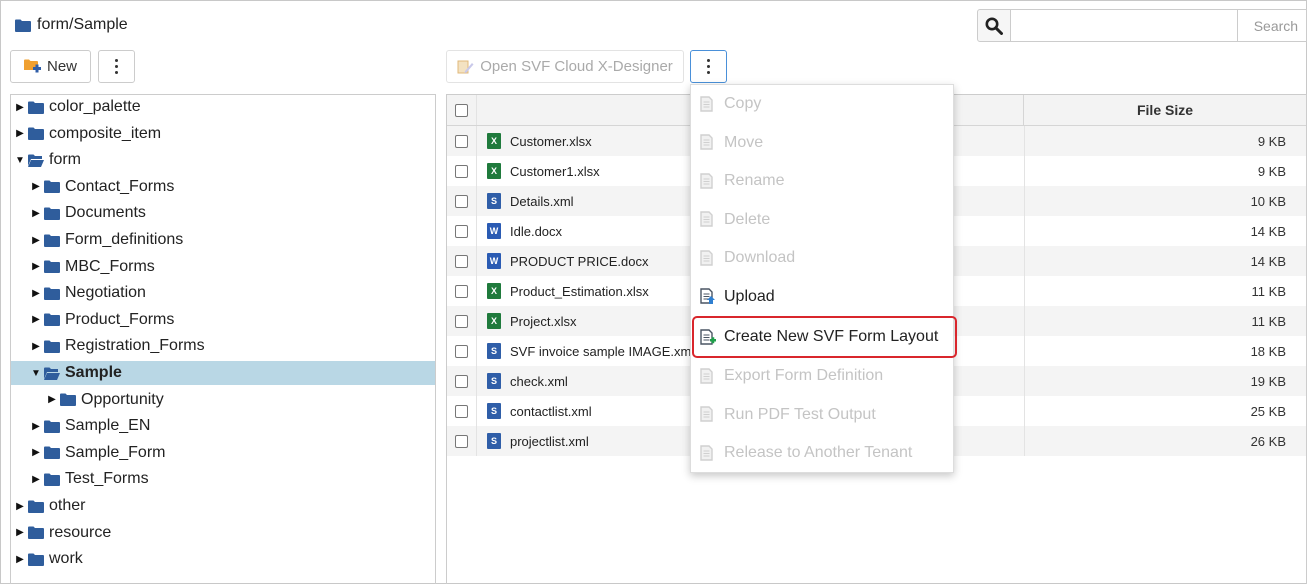  I want to click on file-name-cell: Scontactlist.xml, so click(539, 411).